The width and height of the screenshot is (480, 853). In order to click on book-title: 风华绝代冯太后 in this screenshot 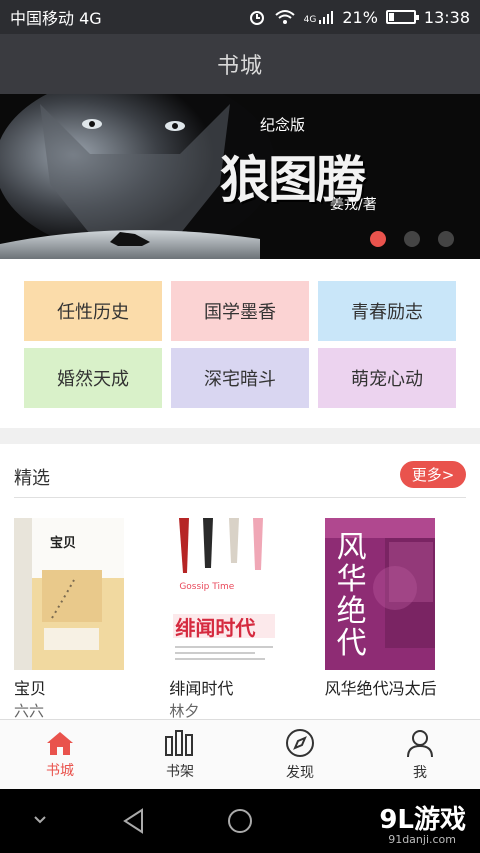, I will do `click(385, 689)`.